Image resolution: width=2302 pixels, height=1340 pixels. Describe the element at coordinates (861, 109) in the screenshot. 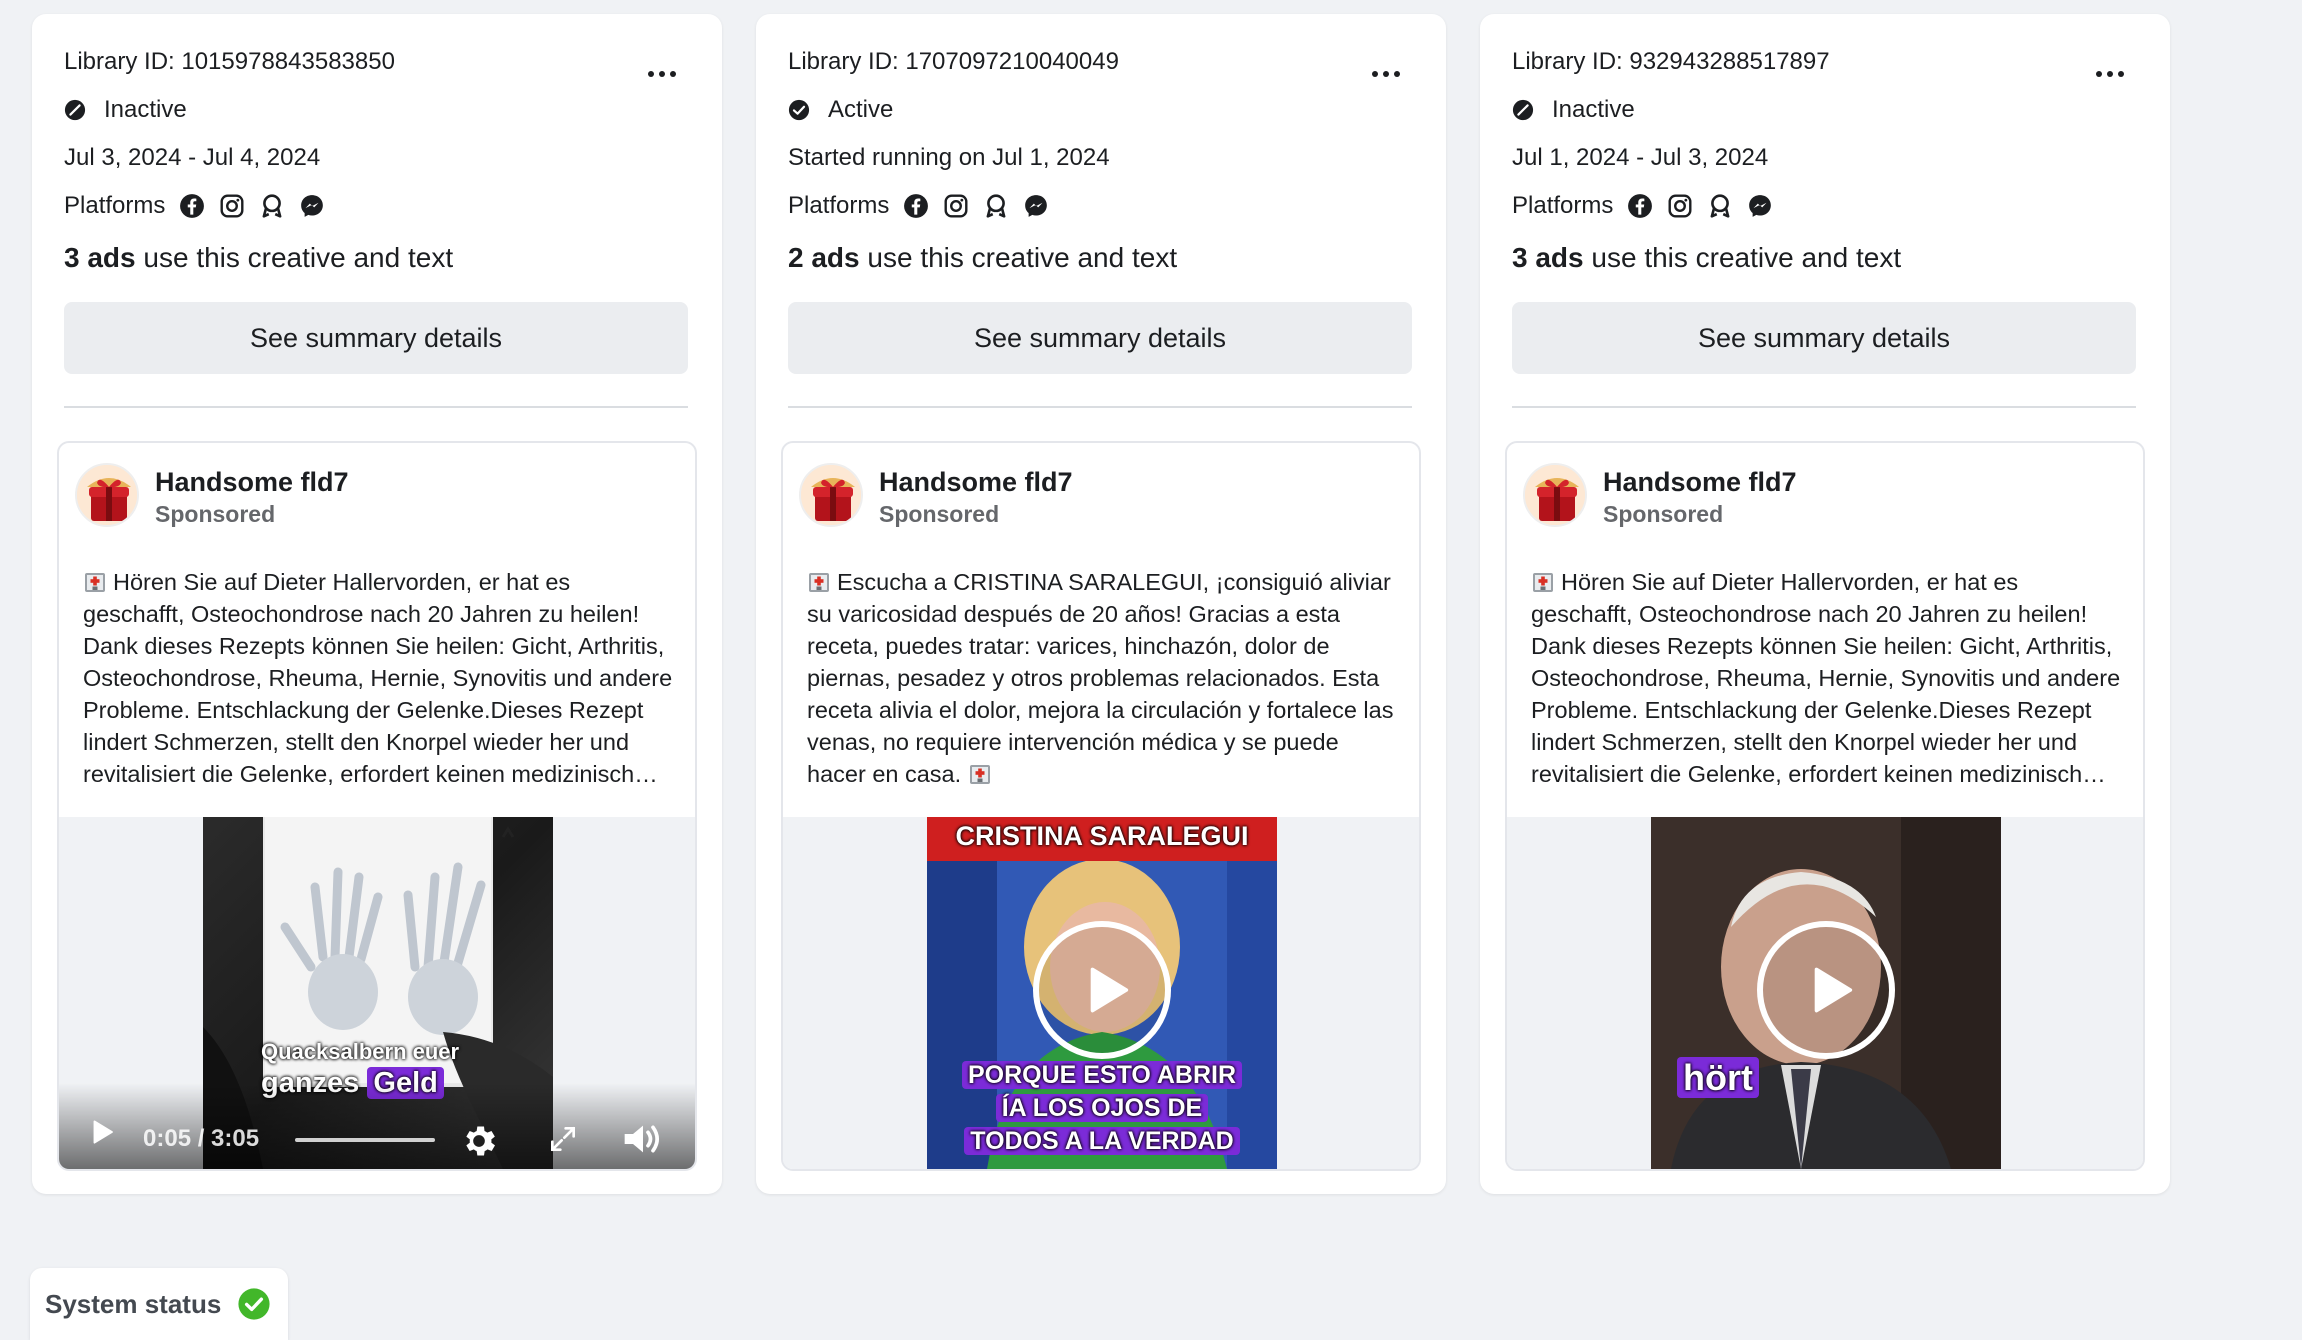

I see `status-label: Active` at that location.